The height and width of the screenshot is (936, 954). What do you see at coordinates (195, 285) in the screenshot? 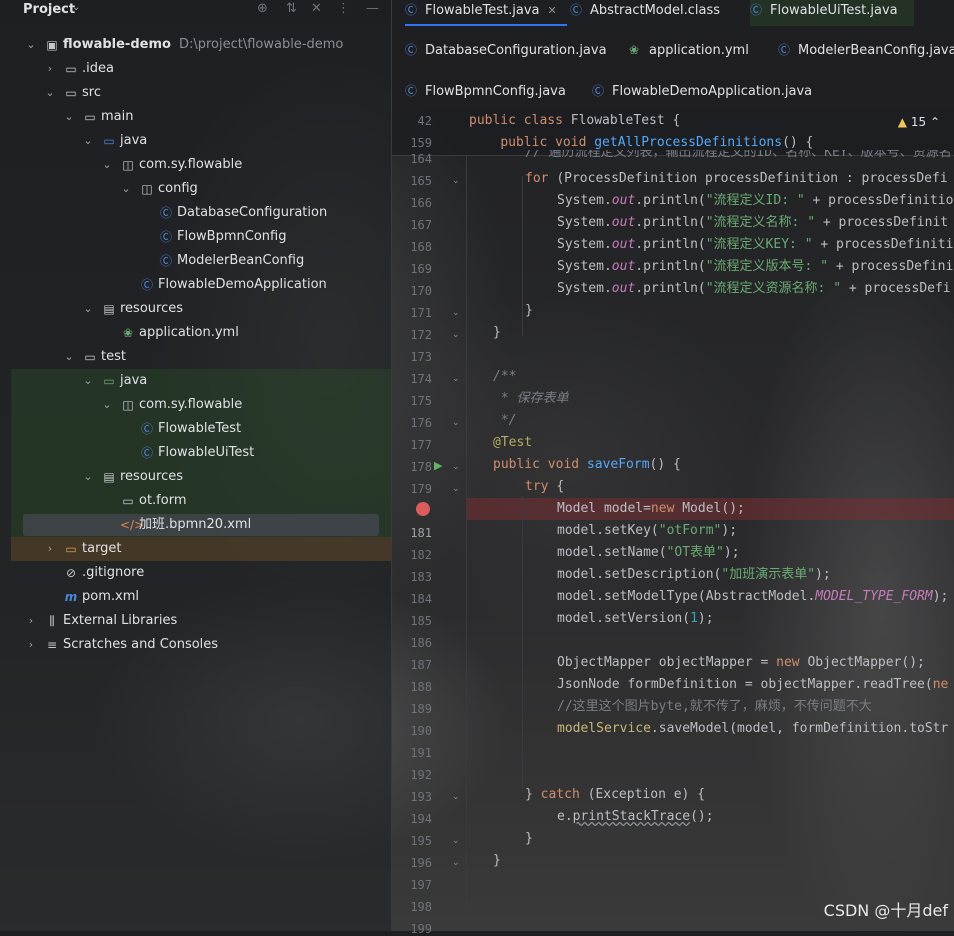
I see `tree-item-flowabledemoapplication: Ⓒ FlowableDemoApplication` at bounding box center [195, 285].